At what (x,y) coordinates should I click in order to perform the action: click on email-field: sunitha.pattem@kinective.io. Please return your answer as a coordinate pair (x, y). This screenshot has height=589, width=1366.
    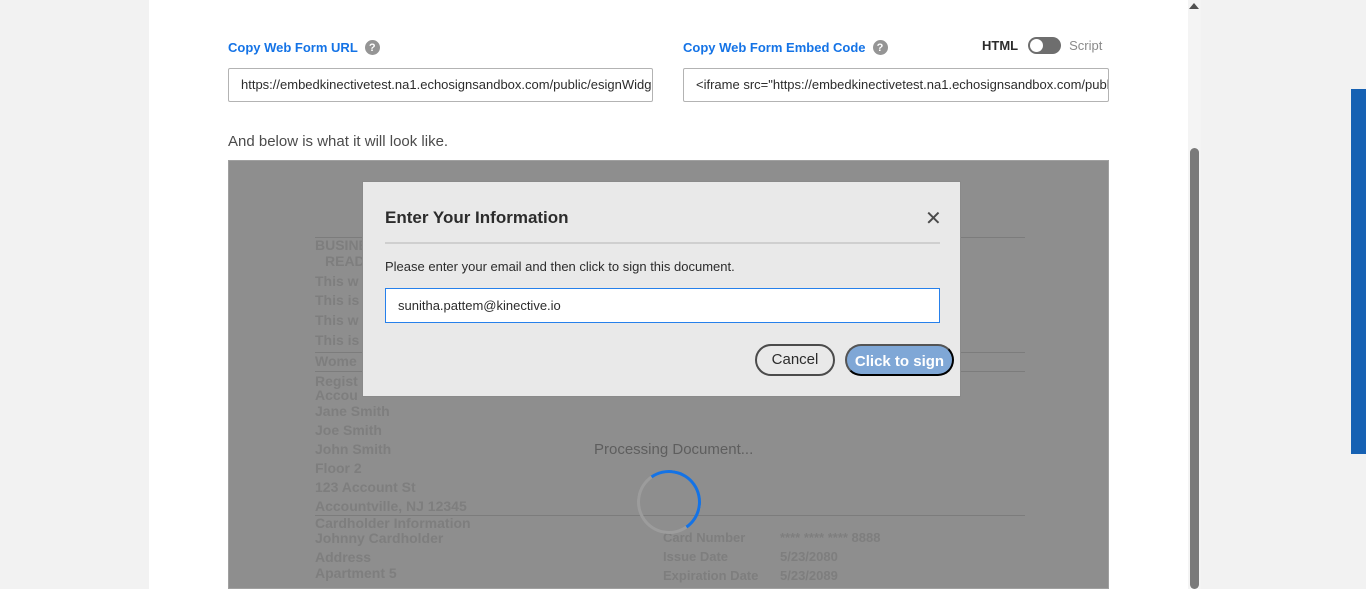
    Looking at the image, I should click on (662, 305).